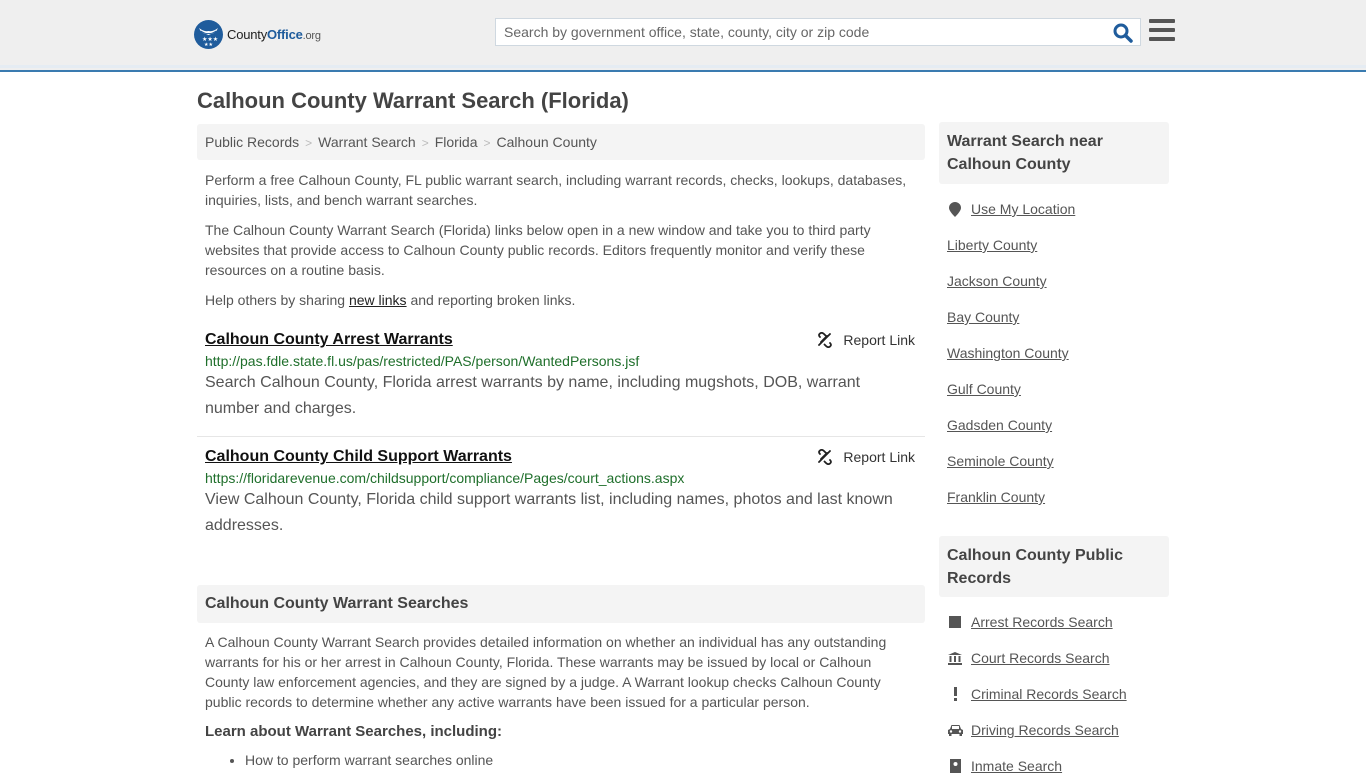  What do you see at coordinates (456, 142) in the screenshot?
I see `breadcrumb-florida: Florida` at bounding box center [456, 142].